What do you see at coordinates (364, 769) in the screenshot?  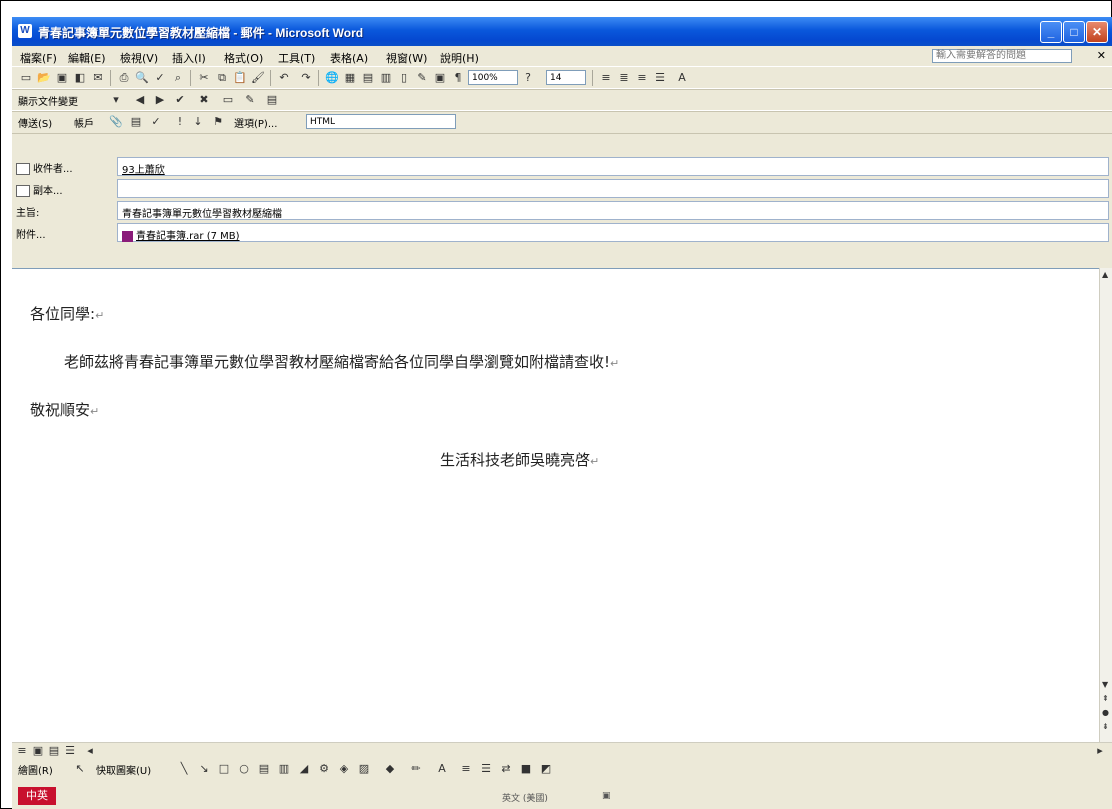 I see `picture-icon: ▨` at bounding box center [364, 769].